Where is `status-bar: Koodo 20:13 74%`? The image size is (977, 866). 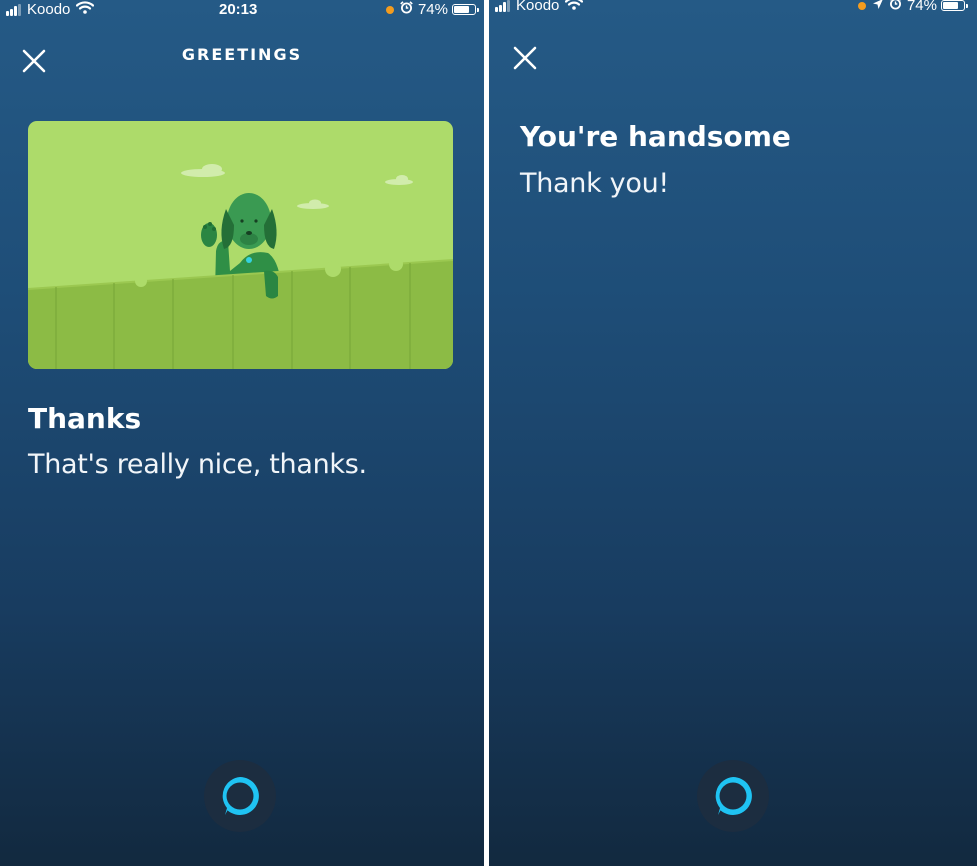
status-bar: Koodo 20:13 74% is located at coordinates (242, 10).